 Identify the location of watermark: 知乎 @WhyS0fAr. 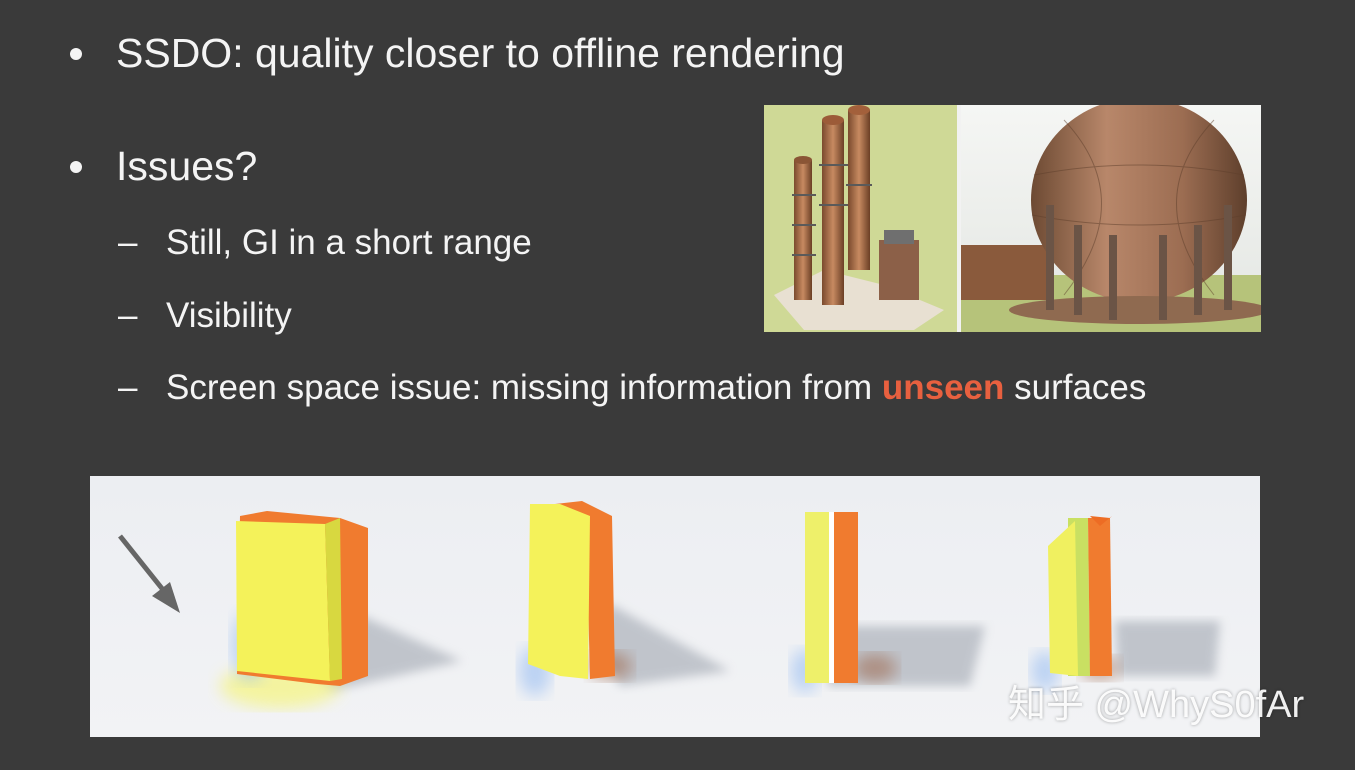
(1156, 705).